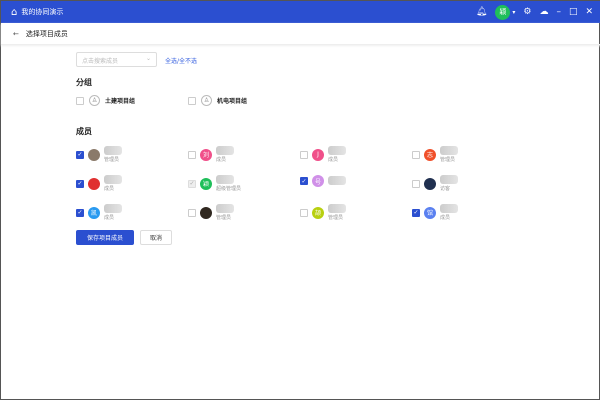 The width and height of the screenshot is (600, 400). Describe the element at coordinates (467, 183) in the screenshot. I see `member-item: 访客` at that location.